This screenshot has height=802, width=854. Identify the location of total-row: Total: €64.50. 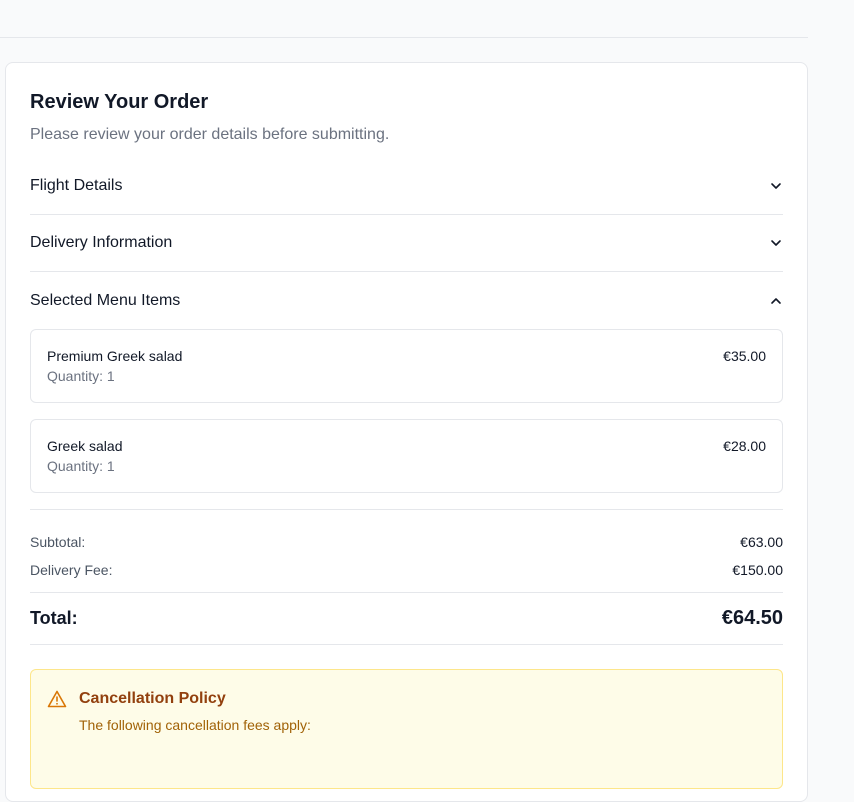
(406, 618).